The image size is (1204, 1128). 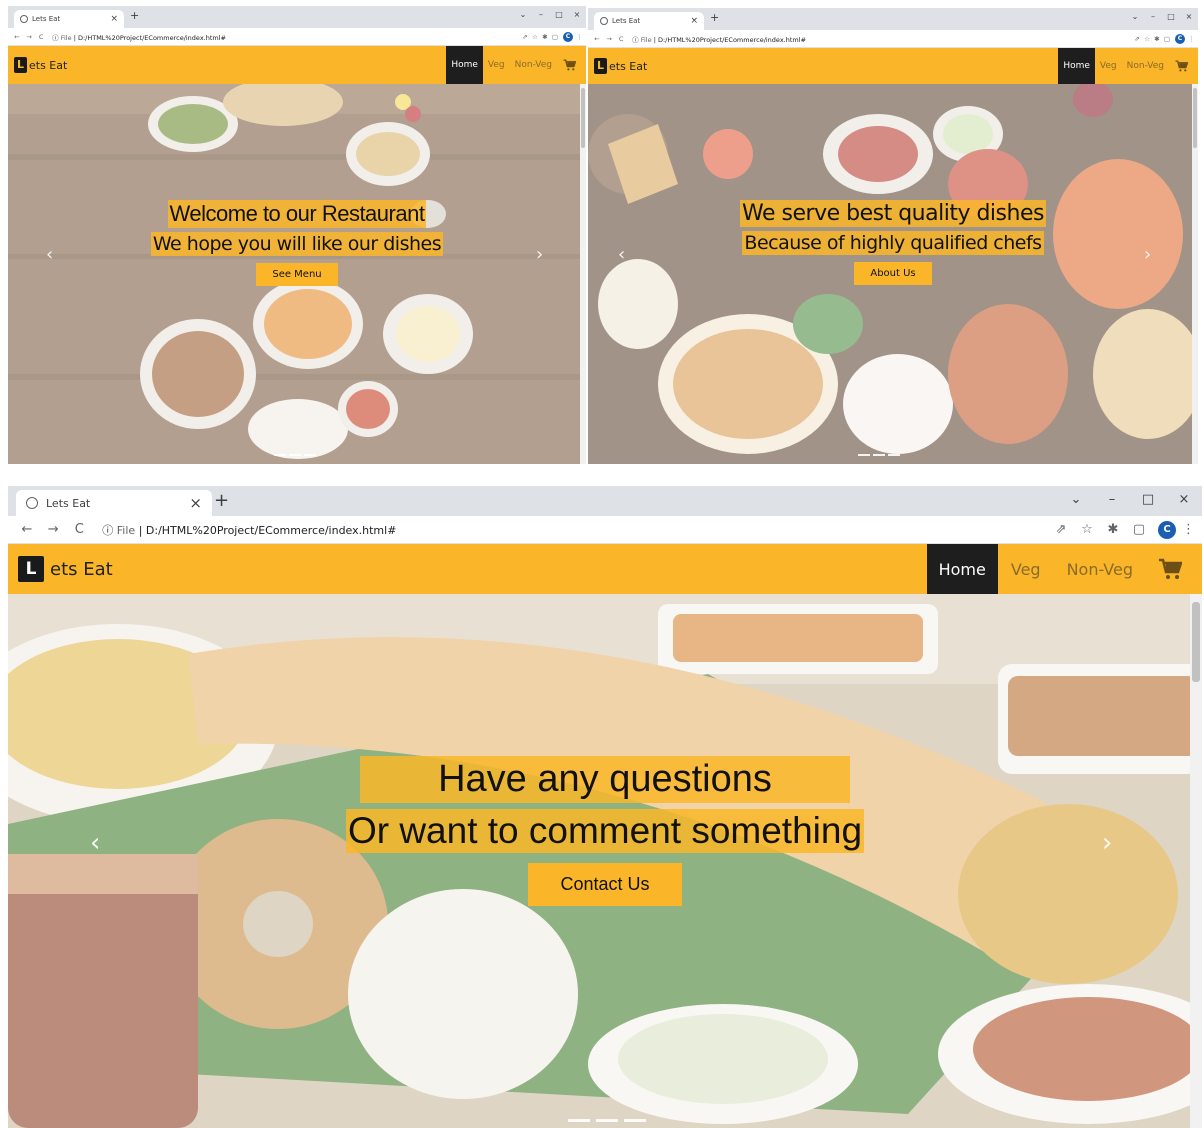 I want to click on nav-links: Home Veg Non-Veg, so click(x=513, y=65).